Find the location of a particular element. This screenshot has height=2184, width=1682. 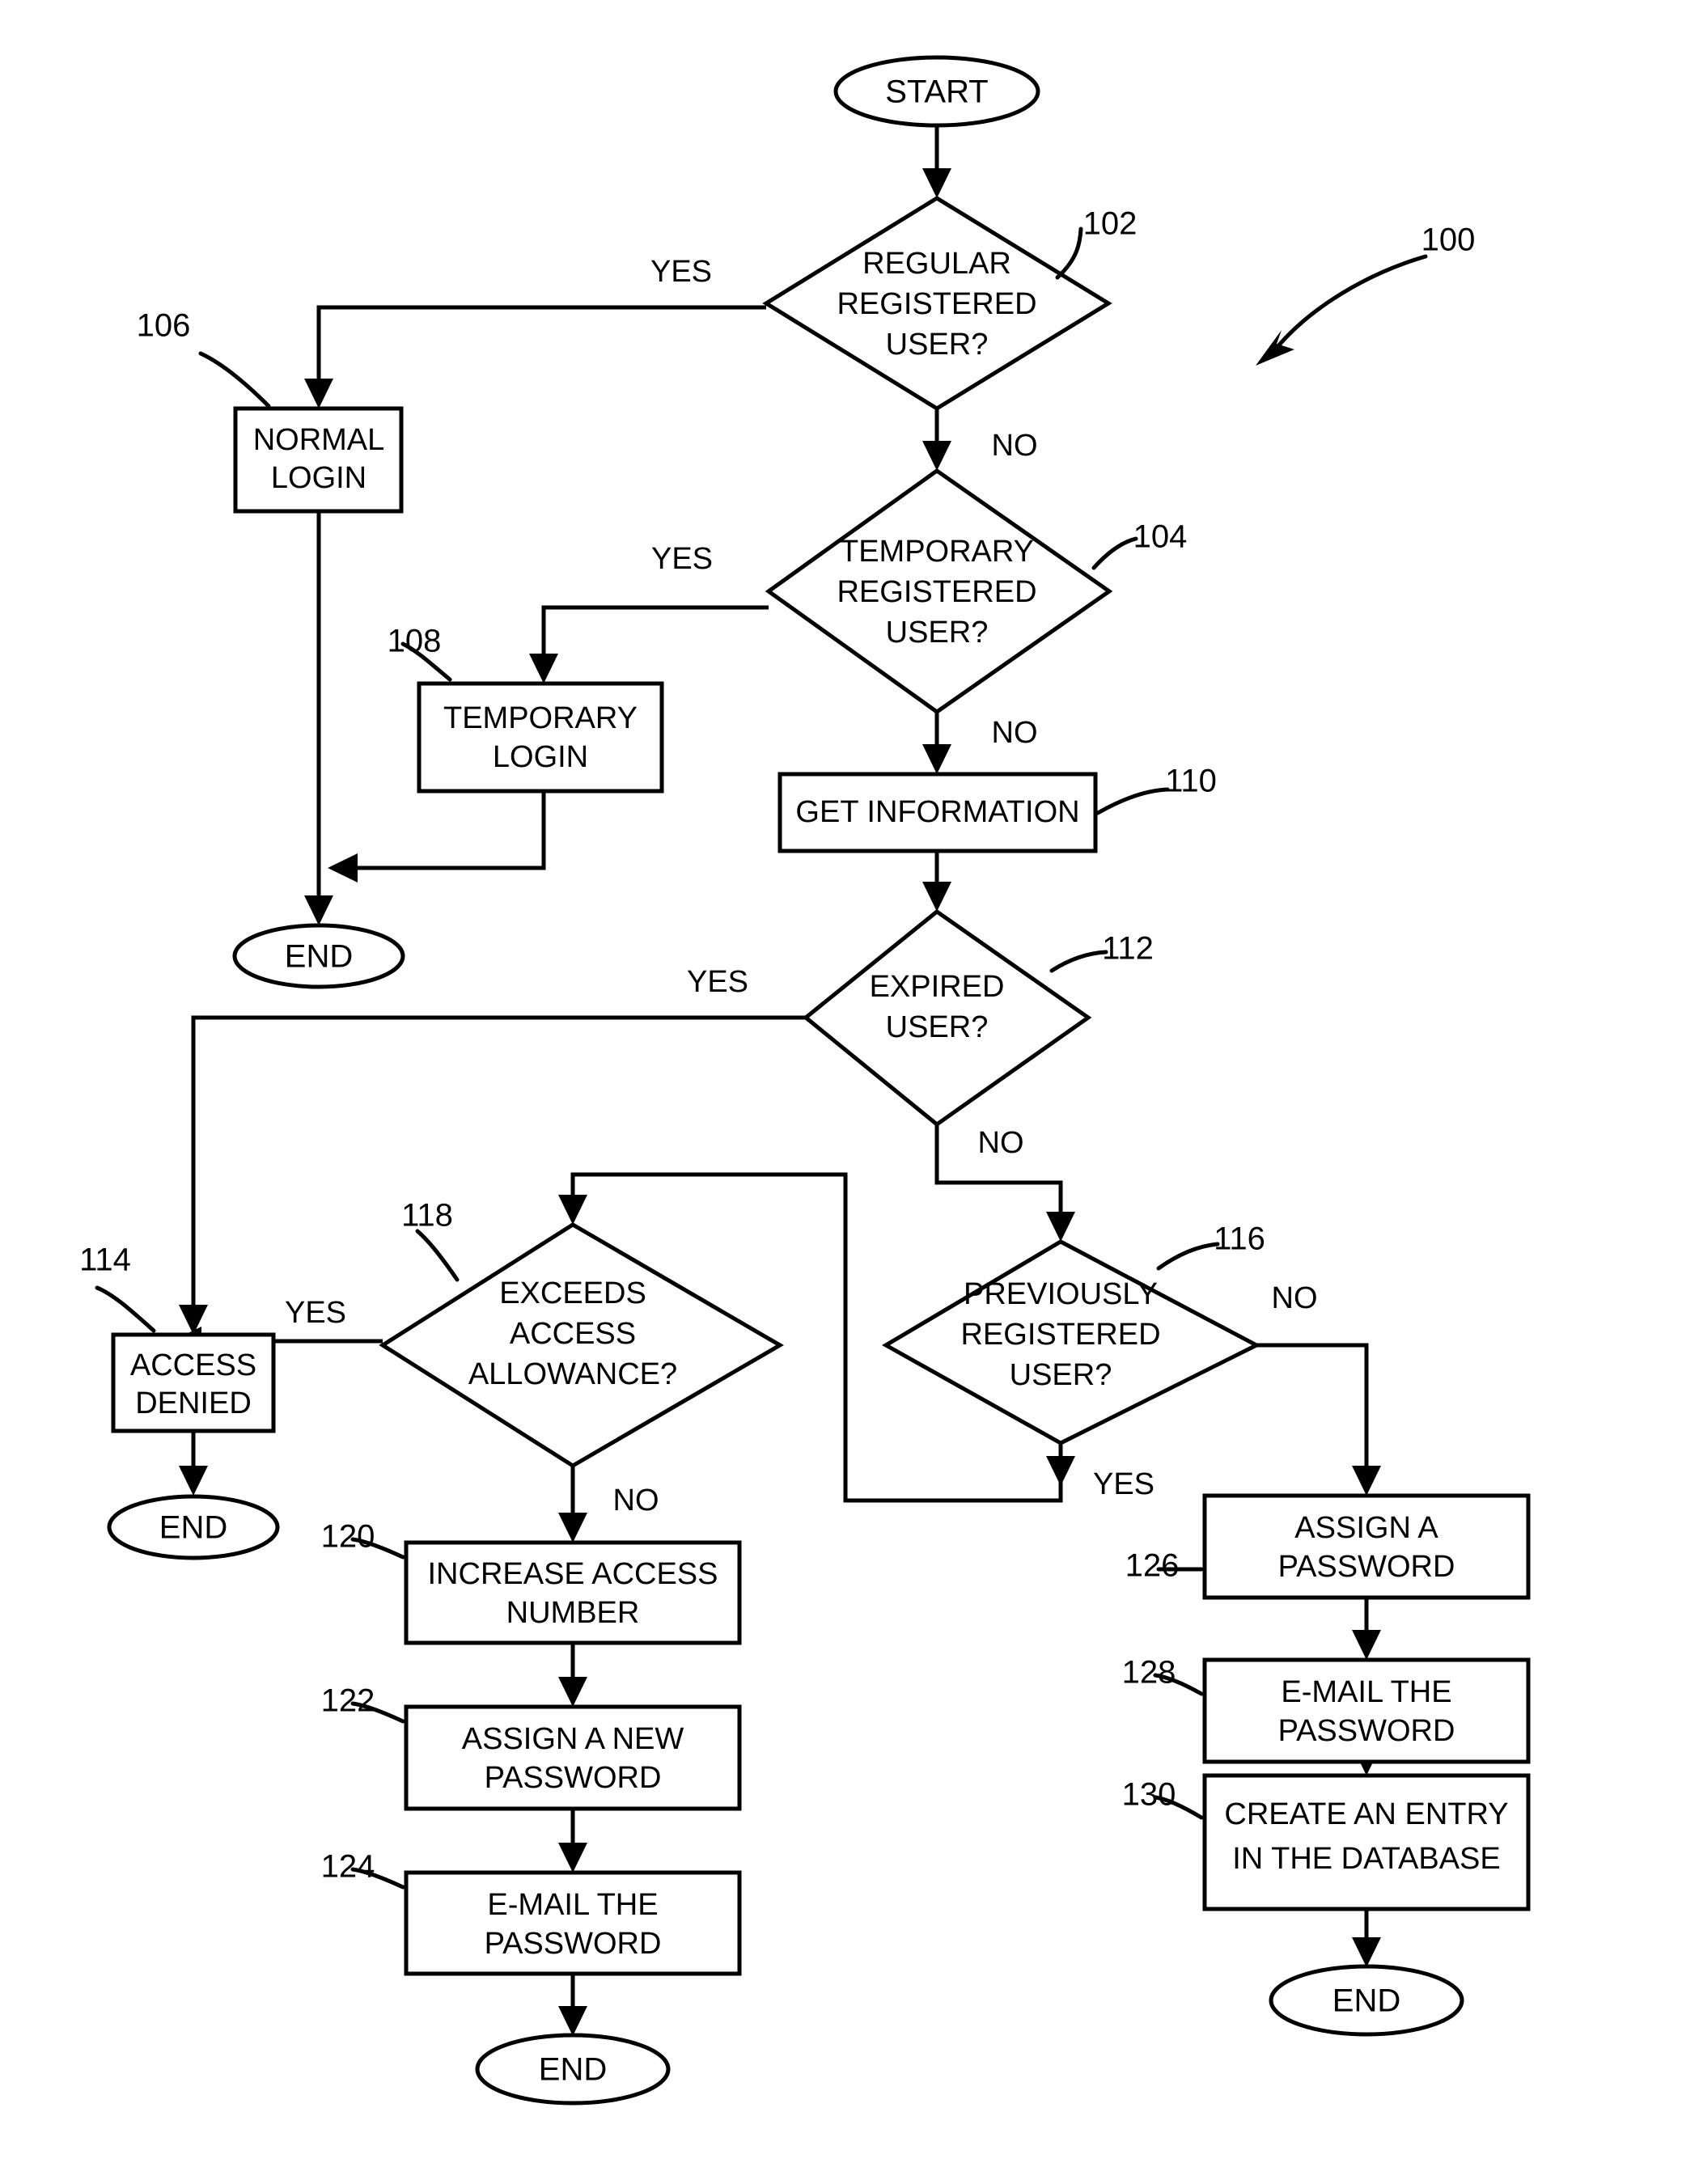

edge-label-102-no: NO is located at coordinates (1015, 446).